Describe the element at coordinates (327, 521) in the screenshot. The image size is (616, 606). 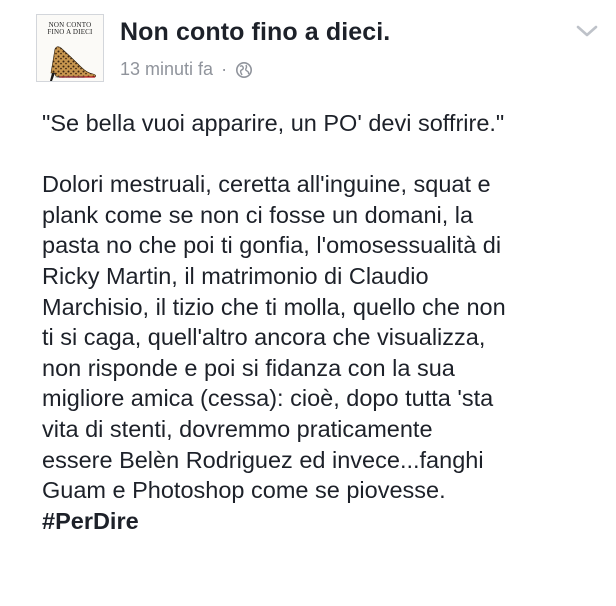
I see `hashtag-link: #PerDire` at that location.